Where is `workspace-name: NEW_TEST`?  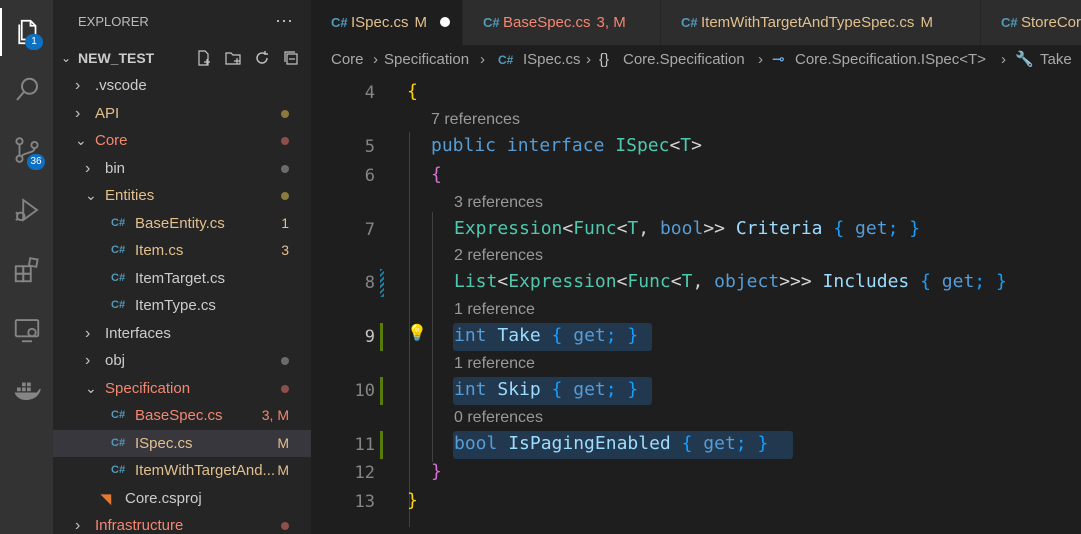
workspace-name: NEW_TEST is located at coordinates (116, 58).